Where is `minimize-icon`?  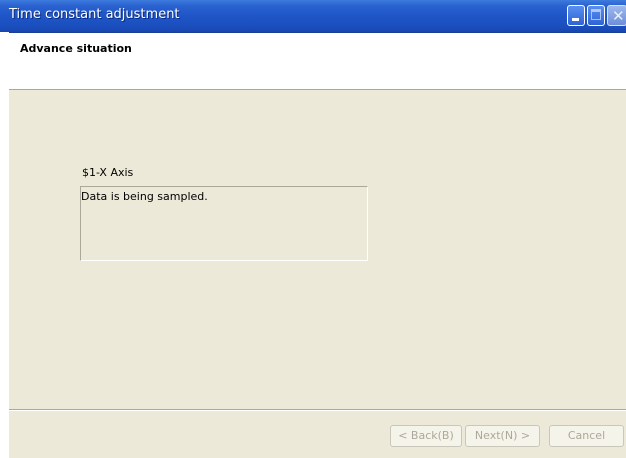 minimize-icon is located at coordinates (575, 19).